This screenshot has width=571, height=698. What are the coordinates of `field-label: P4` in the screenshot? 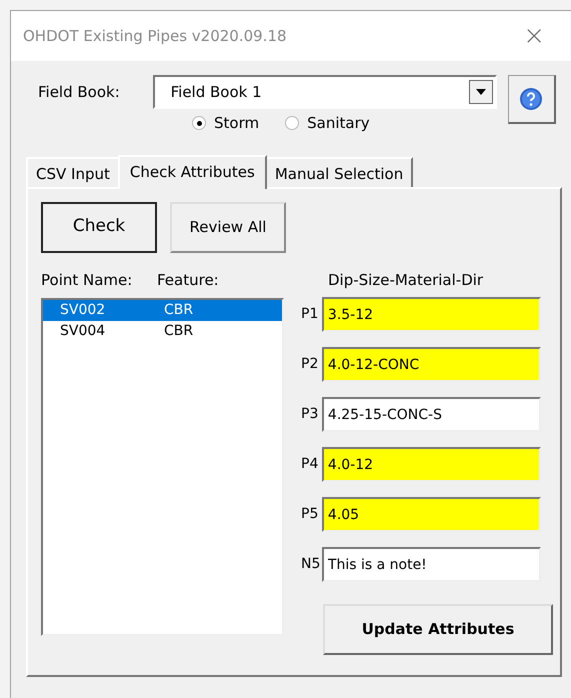 It's located at (310, 464).